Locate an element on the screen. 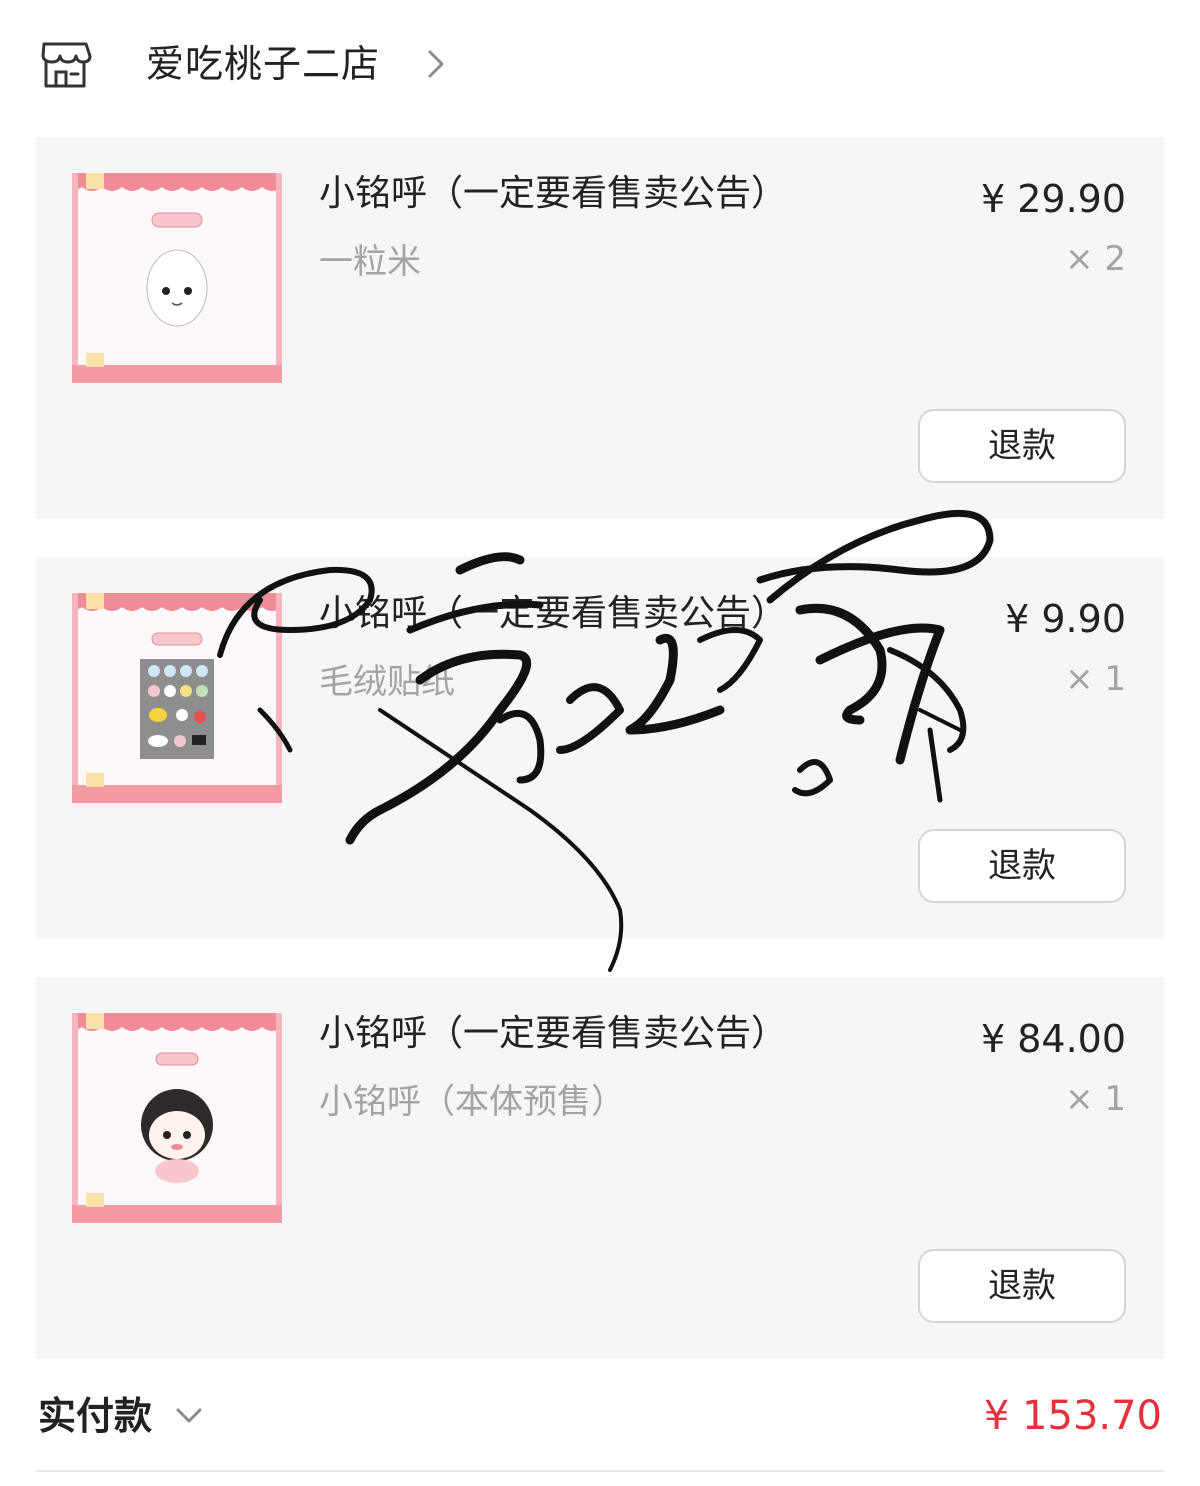 The image size is (1200, 1486). shop-name: 爱吃桃子二店 is located at coordinates (263, 64).